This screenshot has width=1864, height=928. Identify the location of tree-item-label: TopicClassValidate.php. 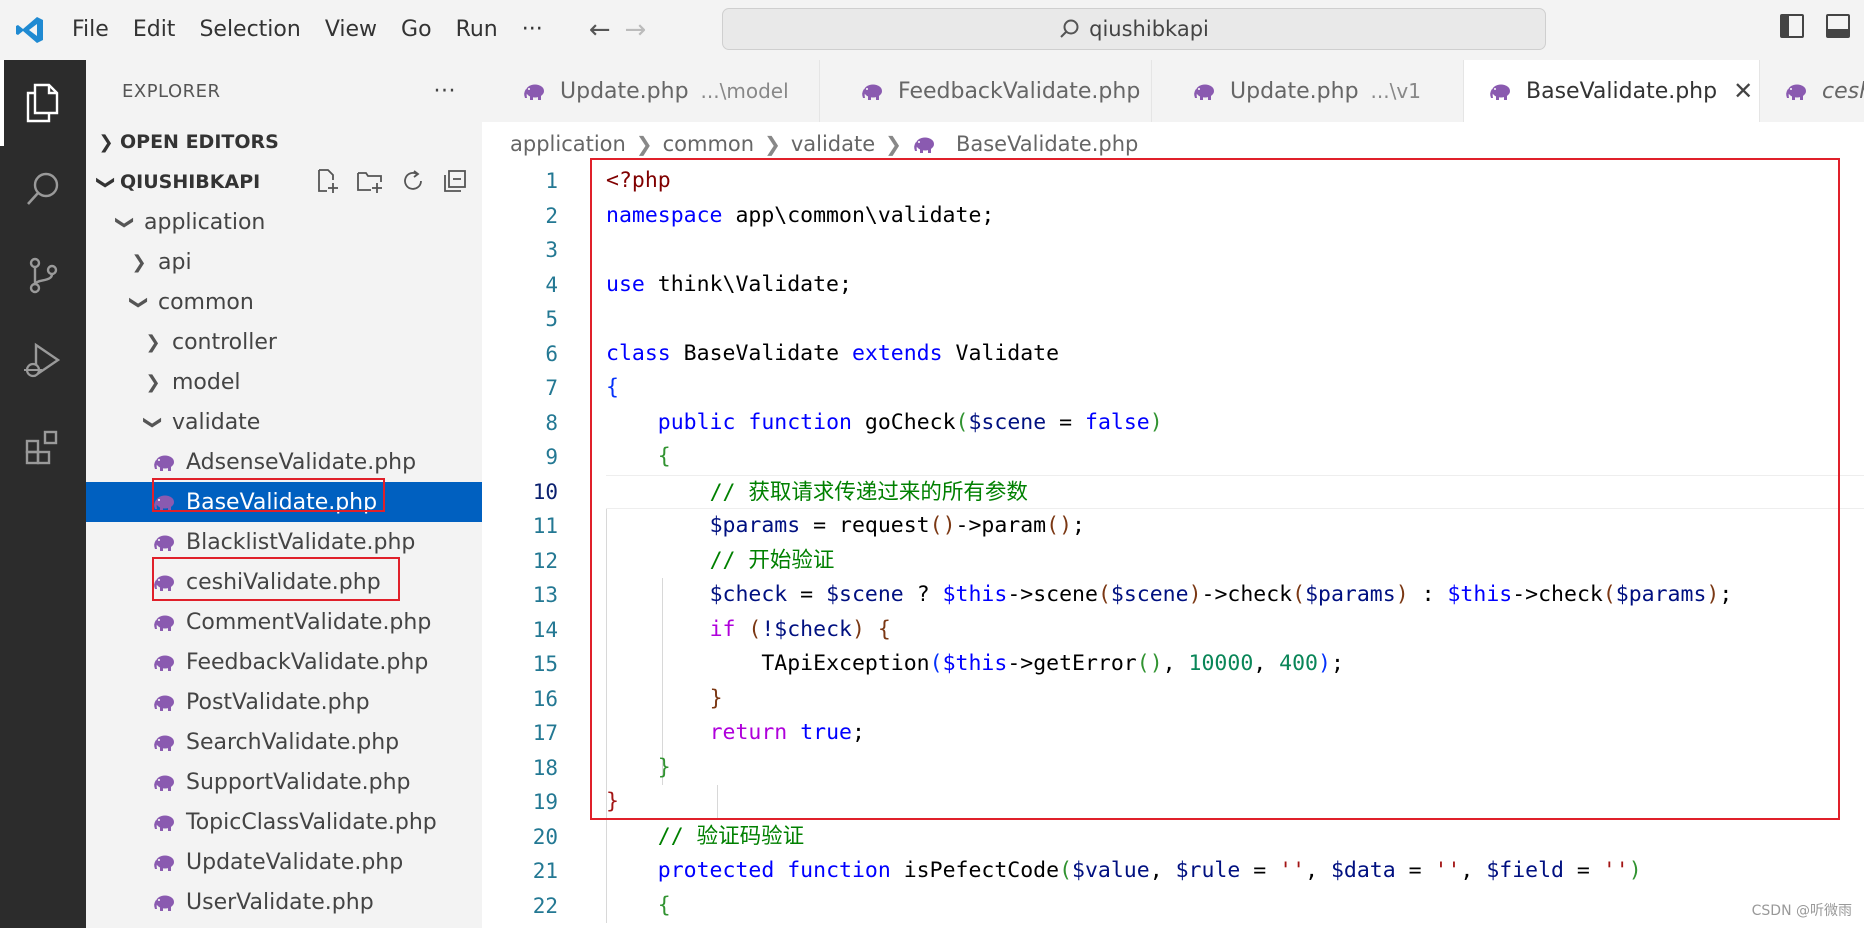
(311, 822).